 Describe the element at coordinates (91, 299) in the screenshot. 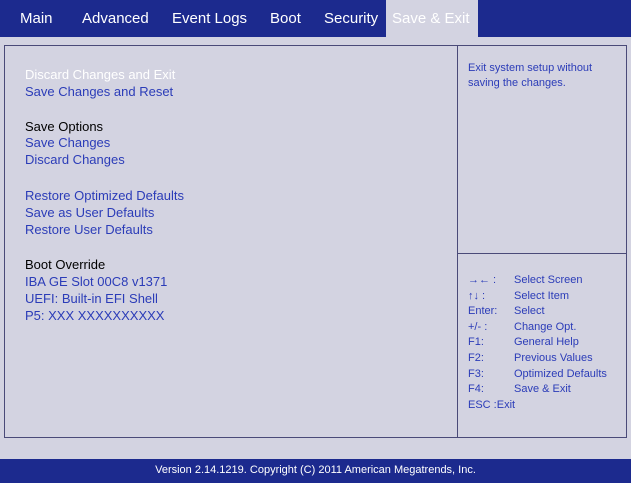

I see `boot-option-uefi-shell: UEFI: Built-in EFI Shell` at that location.